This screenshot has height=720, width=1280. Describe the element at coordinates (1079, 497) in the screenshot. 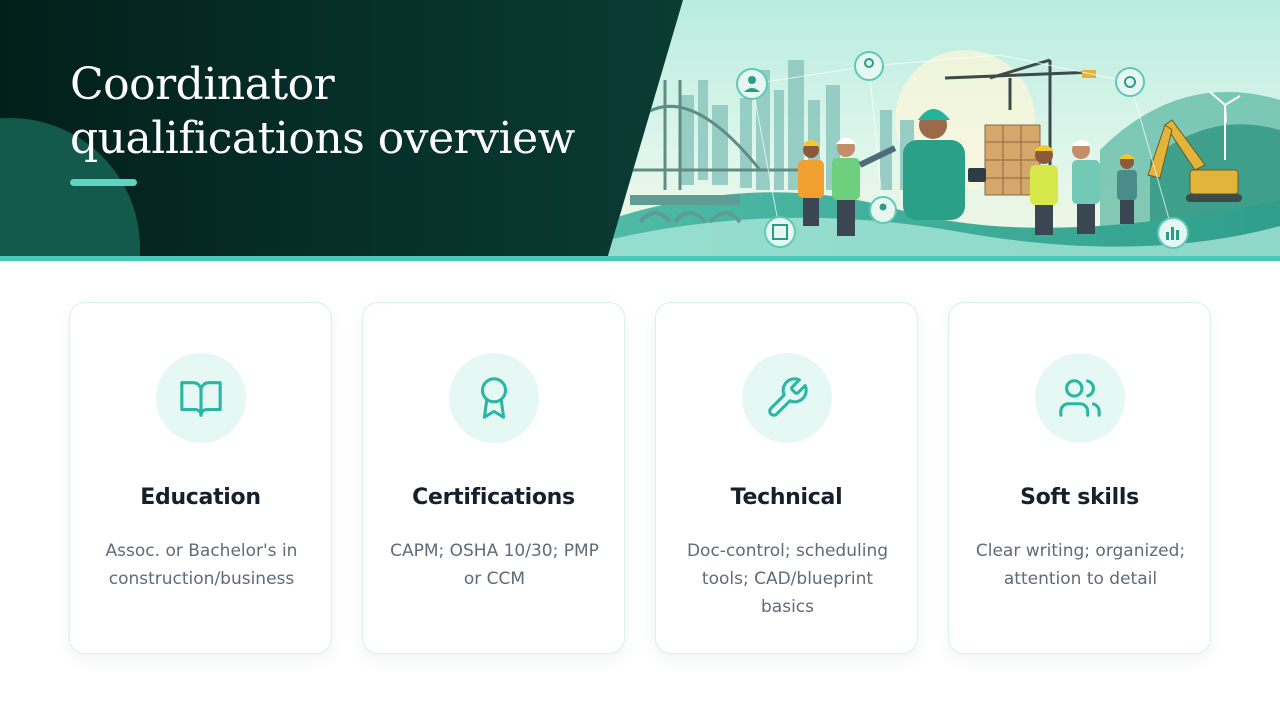

I see `card-title: Soft skills` at that location.